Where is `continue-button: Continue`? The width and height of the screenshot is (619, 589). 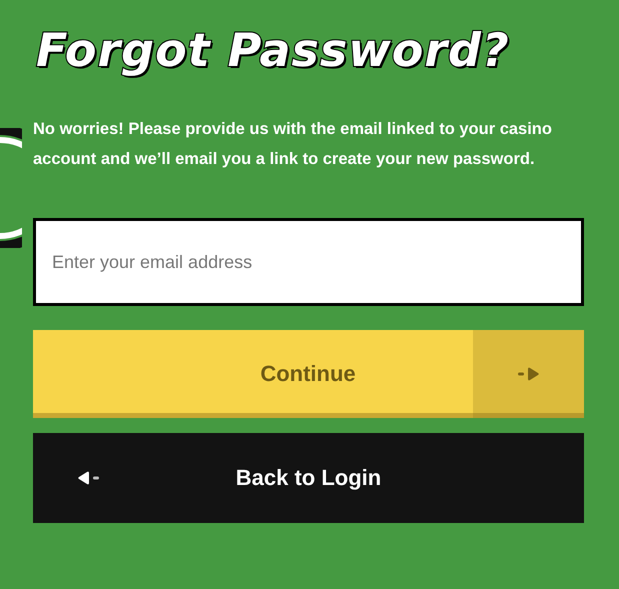 continue-button: Continue is located at coordinates (308, 374).